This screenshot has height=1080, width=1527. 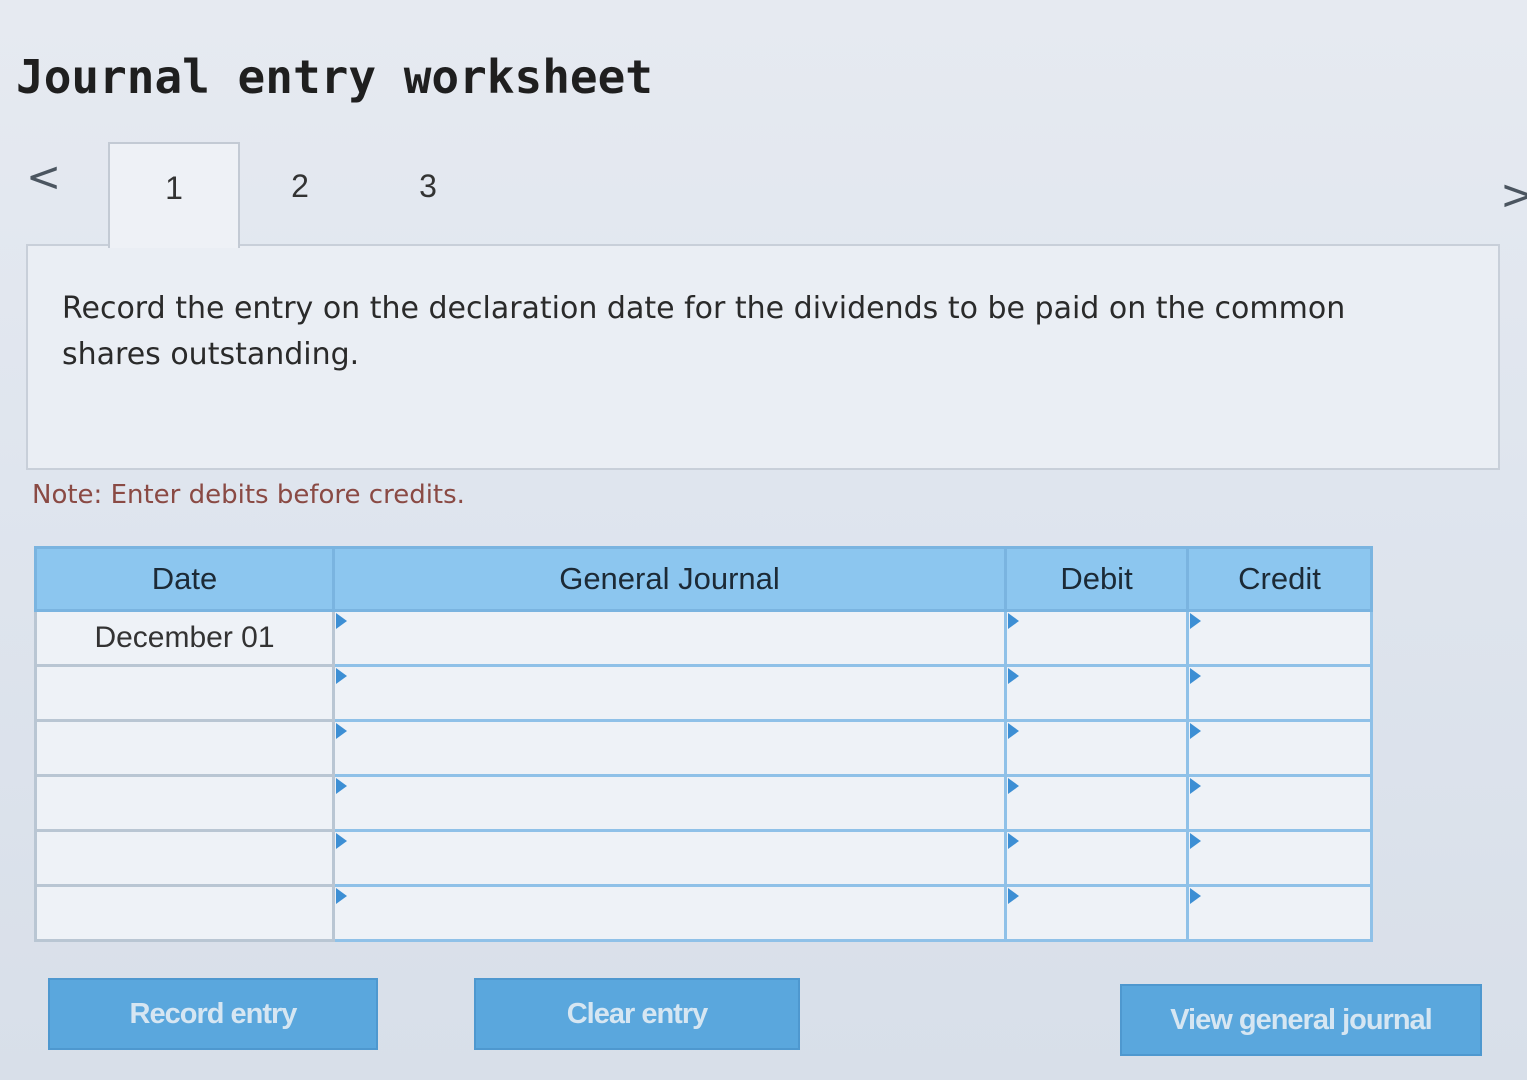 What do you see at coordinates (213, 1014) in the screenshot?
I see `record-entry-button: Record entry` at bounding box center [213, 1014].